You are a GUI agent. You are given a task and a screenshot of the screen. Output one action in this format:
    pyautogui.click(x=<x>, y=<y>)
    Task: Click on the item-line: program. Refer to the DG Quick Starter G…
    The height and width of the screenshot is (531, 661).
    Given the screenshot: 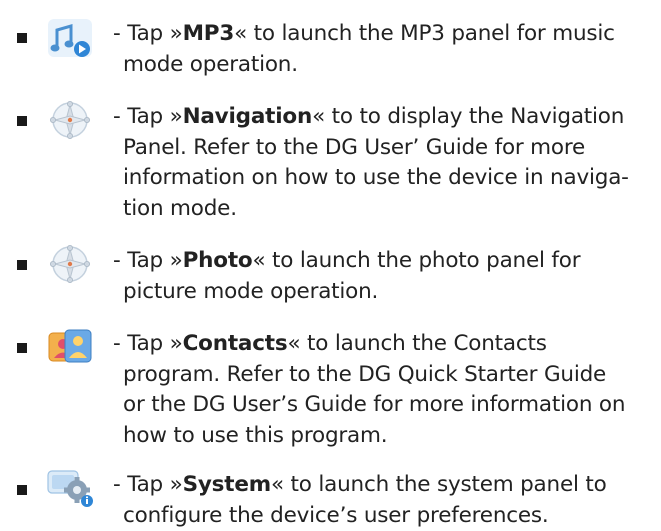 What is the action you would take?
    pyautogui.click(x=365, y=374)
    